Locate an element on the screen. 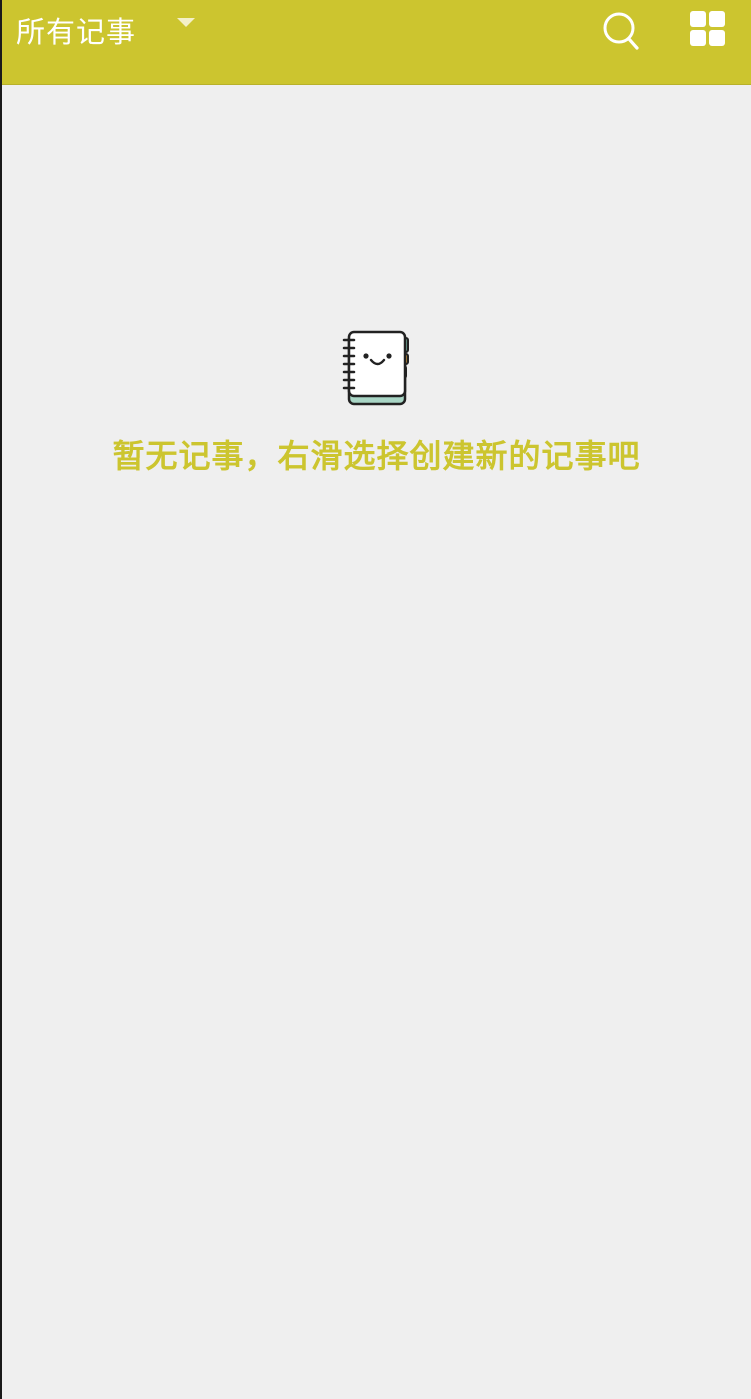  category-selector: 所有记事 is located at coordinates (76, 32).